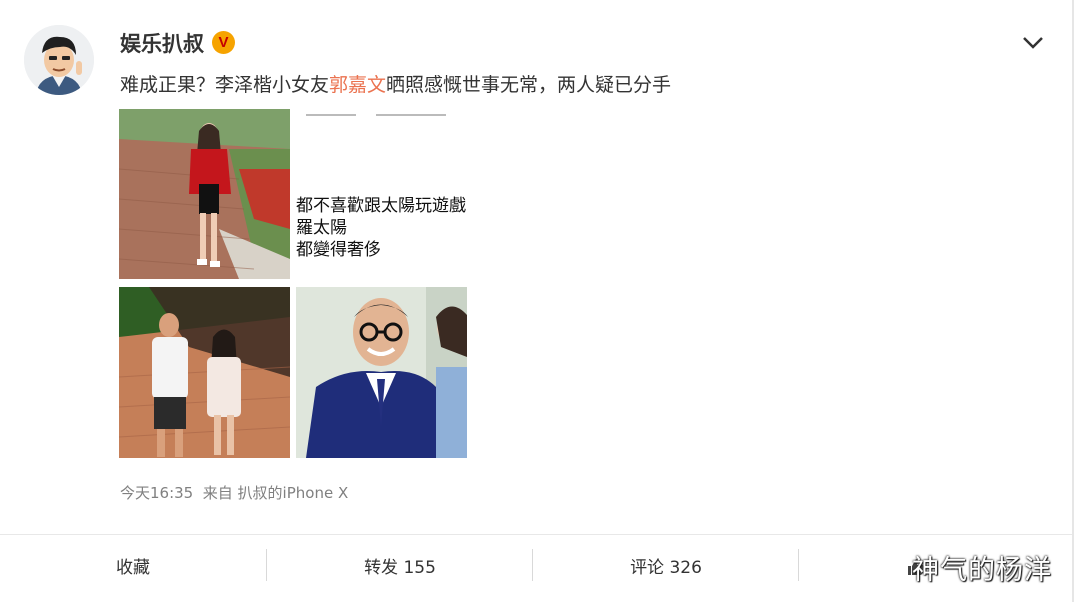  I want to click on verified-badge-icon: V, so click(223, 42).